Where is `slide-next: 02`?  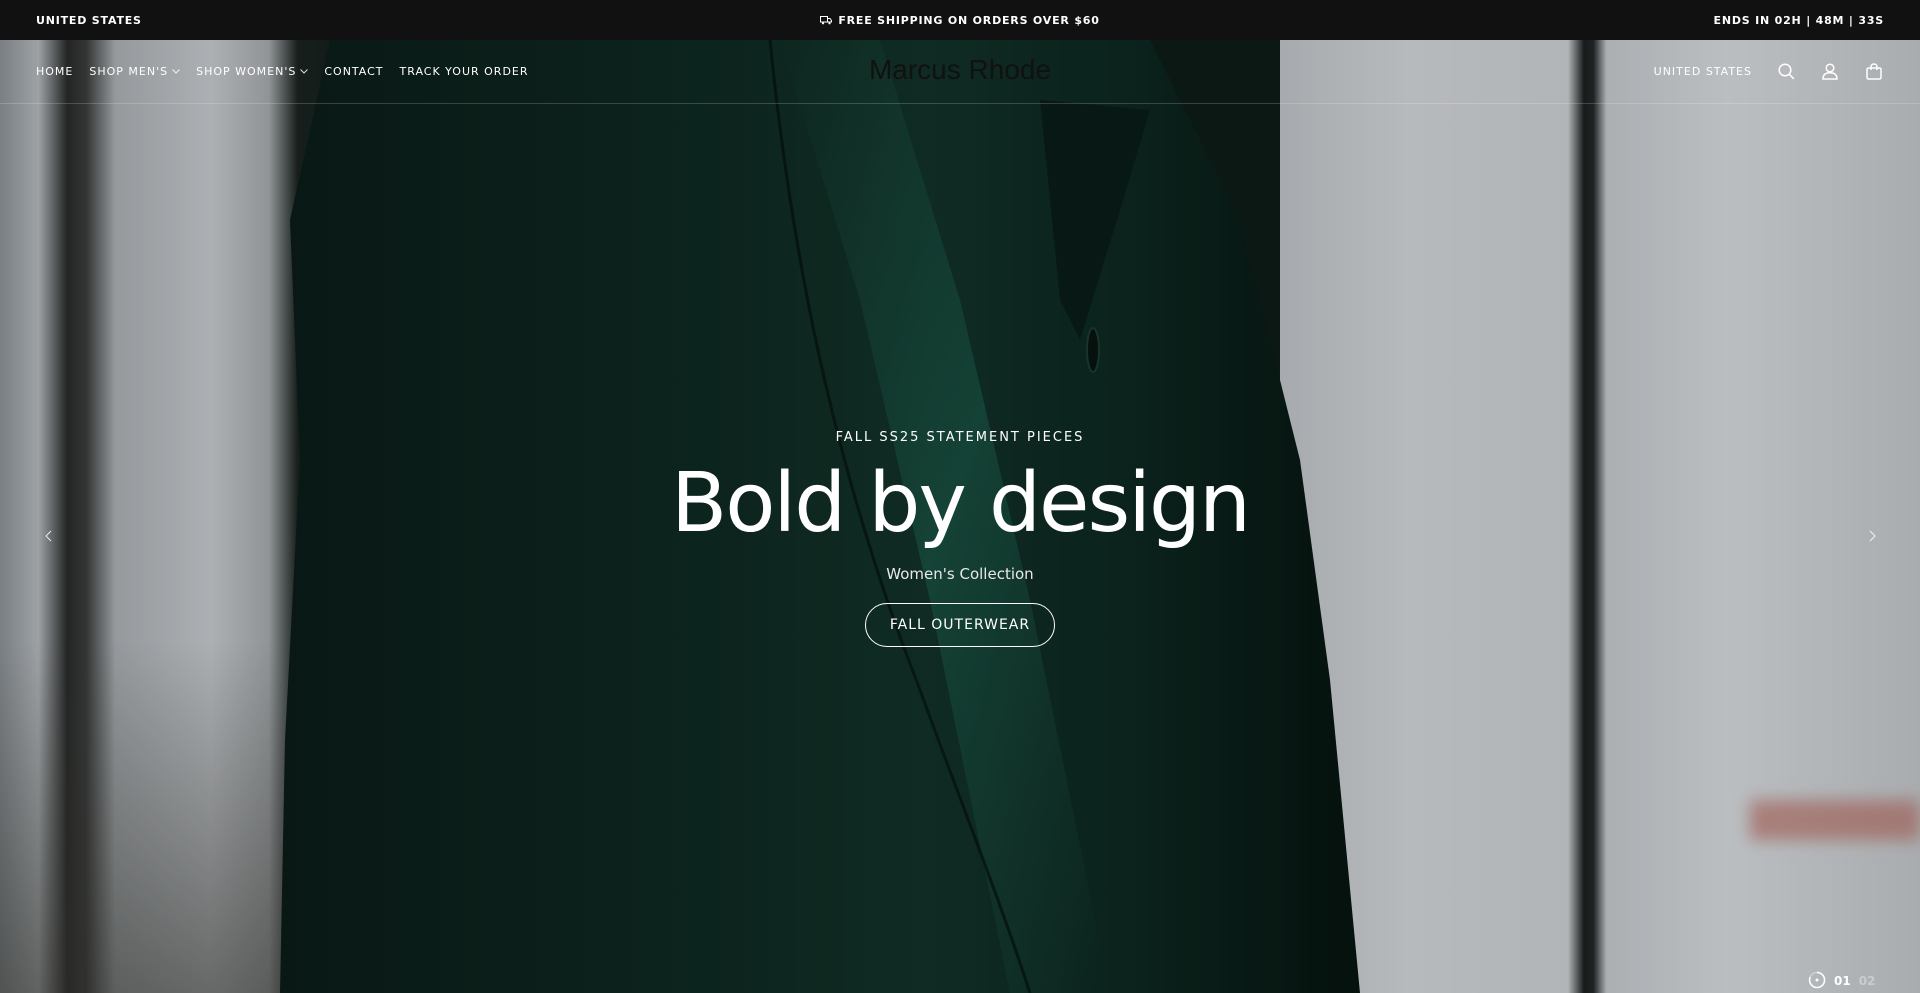
slide-next: 02 is located at coordinates (1867, 981).